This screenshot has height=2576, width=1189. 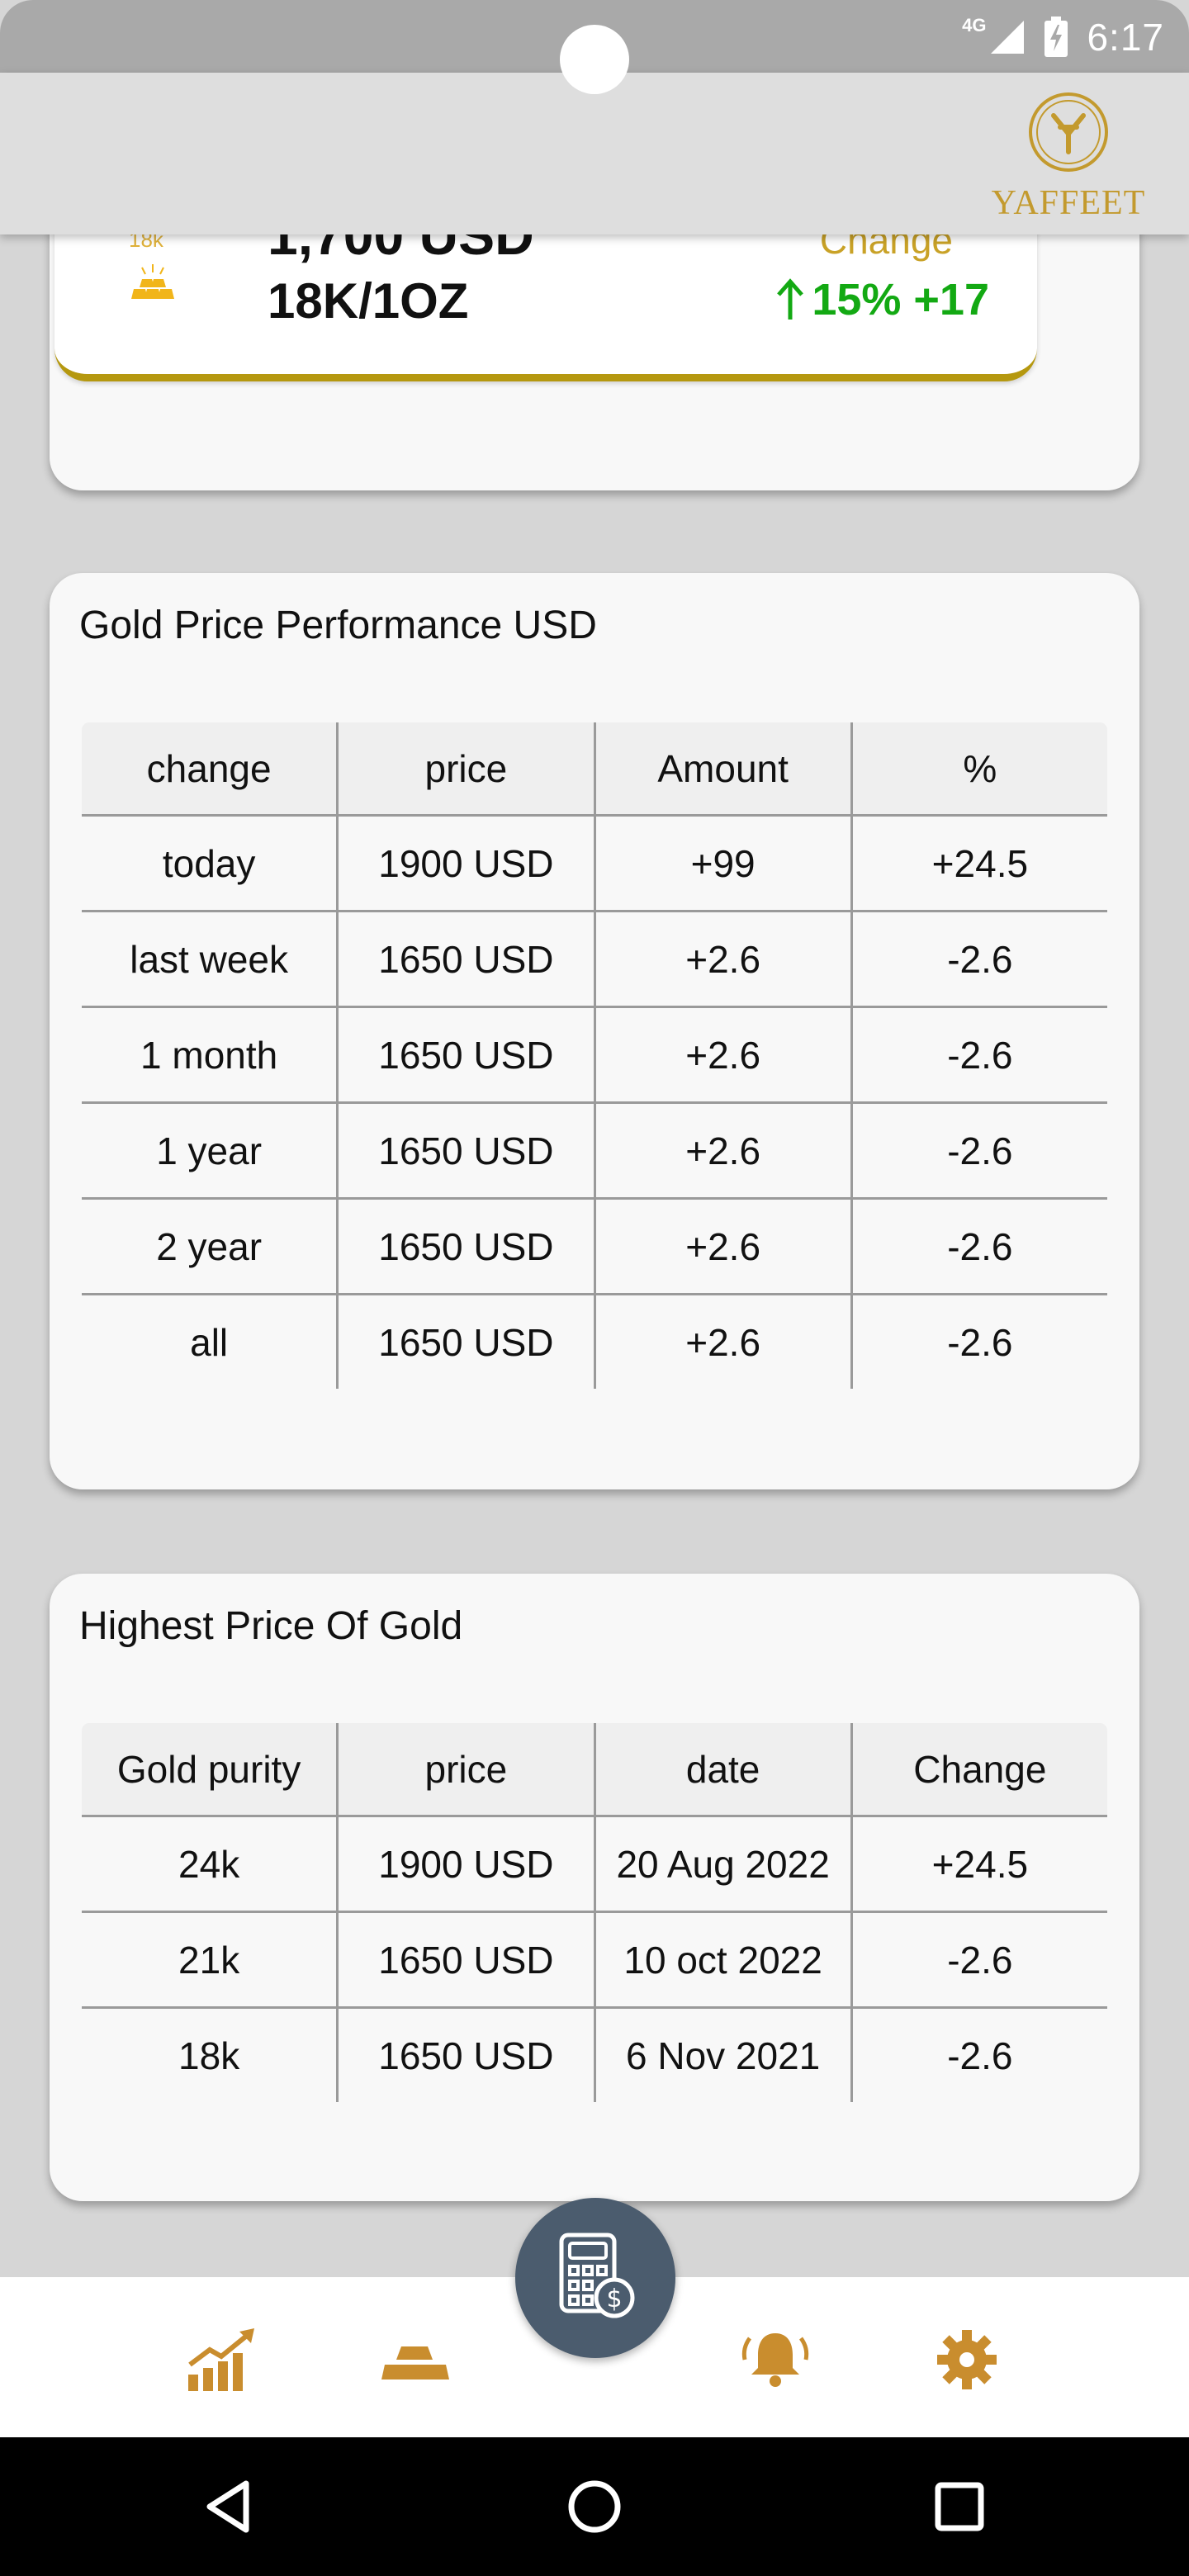 I want to click on table-row: today 1900 USD +99 +24.5, so click(x=594, y=863).